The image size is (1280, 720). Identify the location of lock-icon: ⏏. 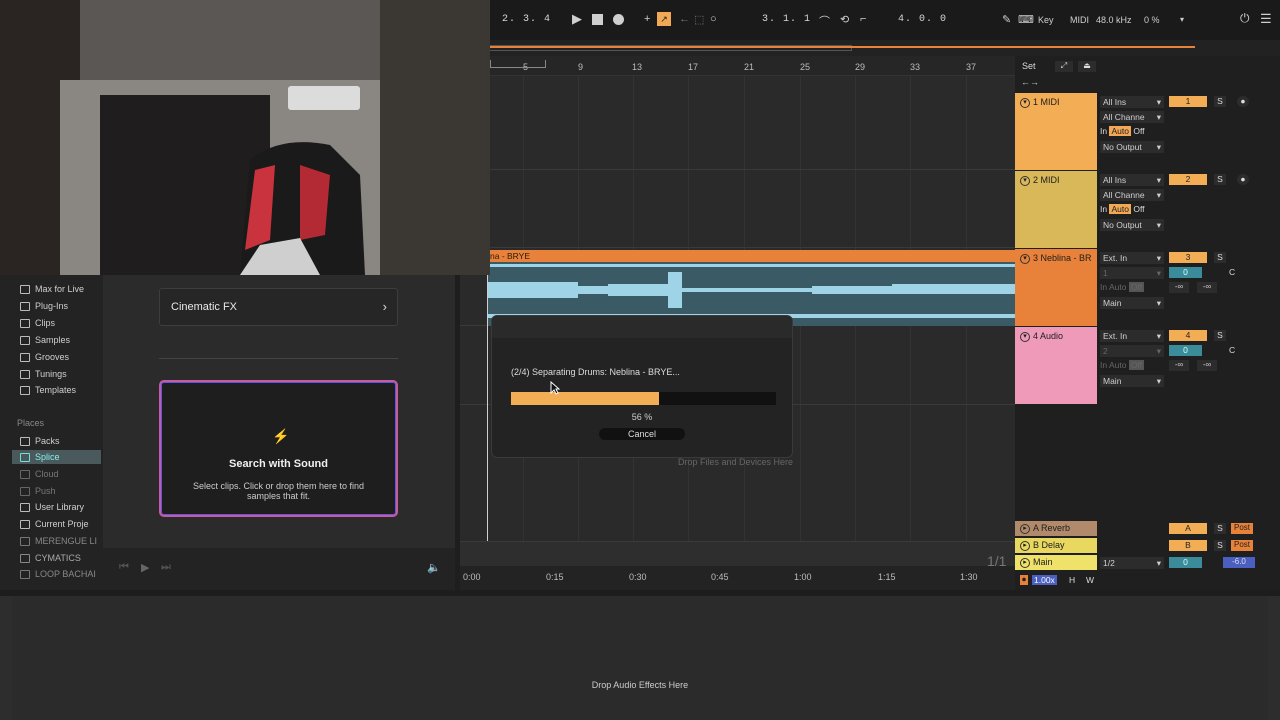
(1087, 66).